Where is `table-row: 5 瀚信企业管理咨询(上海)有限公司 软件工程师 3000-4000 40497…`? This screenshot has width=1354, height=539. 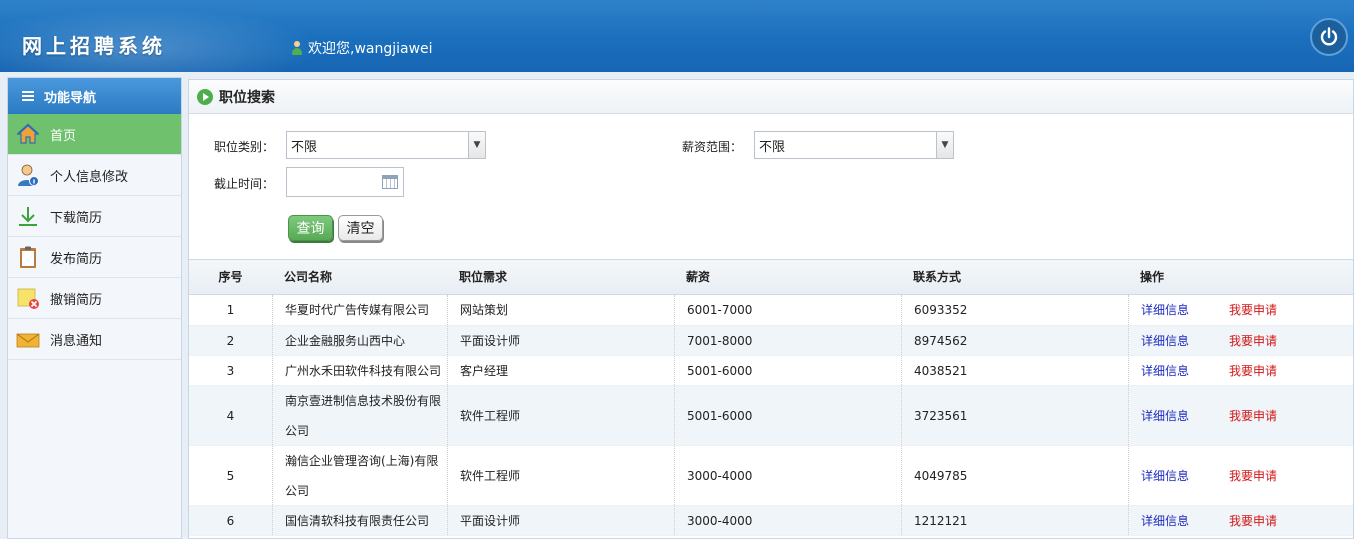 table-row: 5 瀚信企业管理咨询(上海)有限公司 软件工程师 3000-4000 40497… is located at coordinates (771, 476).